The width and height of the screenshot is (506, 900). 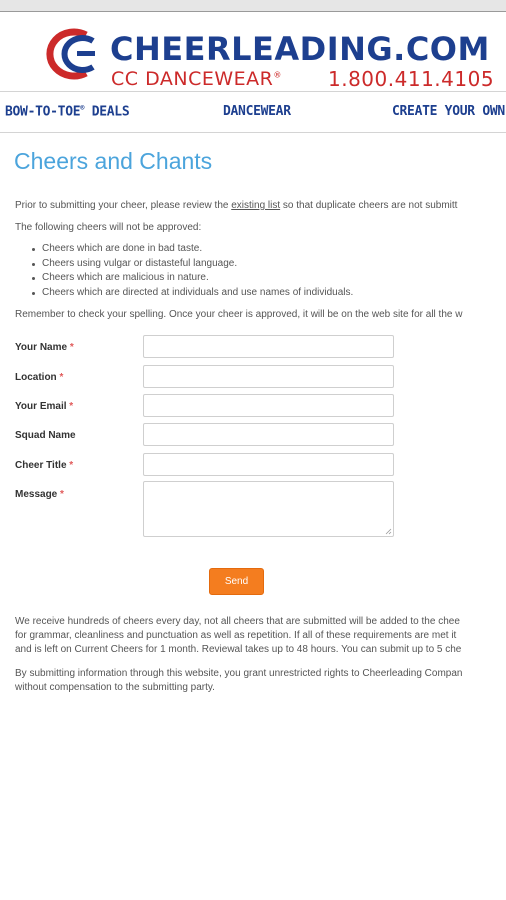 I want to click on list-item: Cheers which are malicious in nature., so click(x=192, y=279).